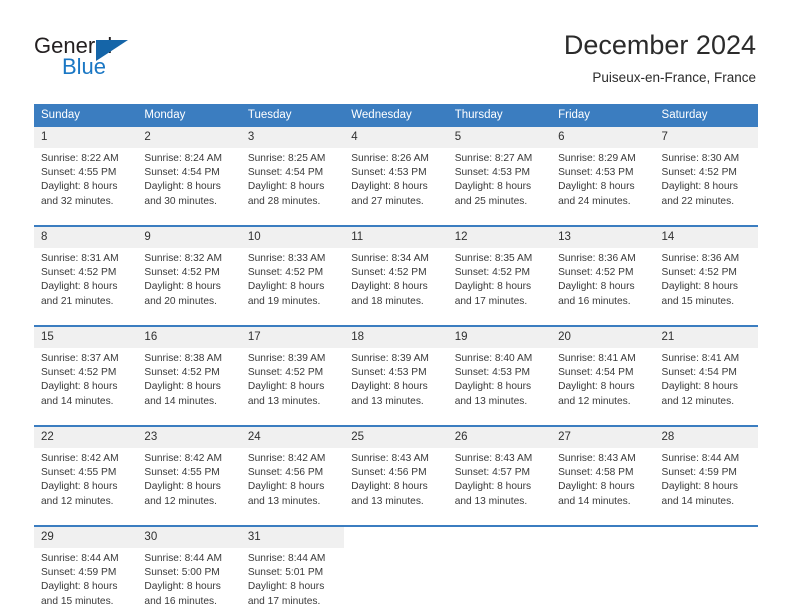 The image size is (792, 615). Describe the element at coordinates (603, 137) in the screenshot. I see `day-number: 6` at that location.